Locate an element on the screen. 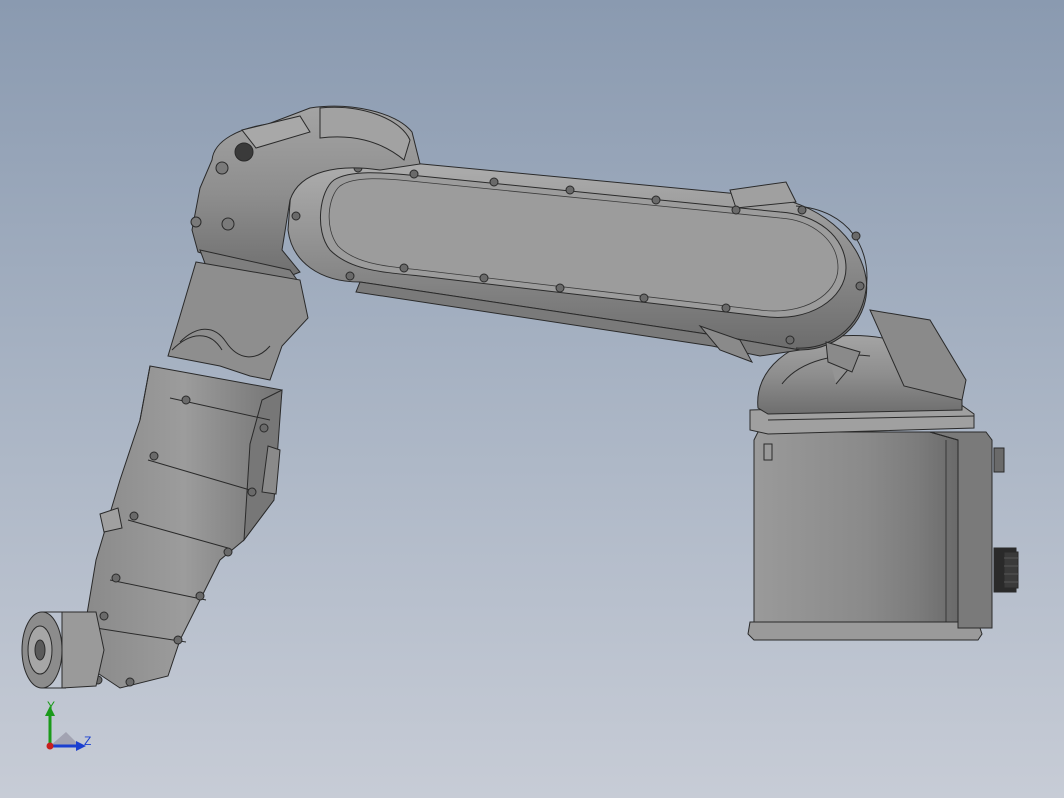  forearm is located at coordinates (197, 475).